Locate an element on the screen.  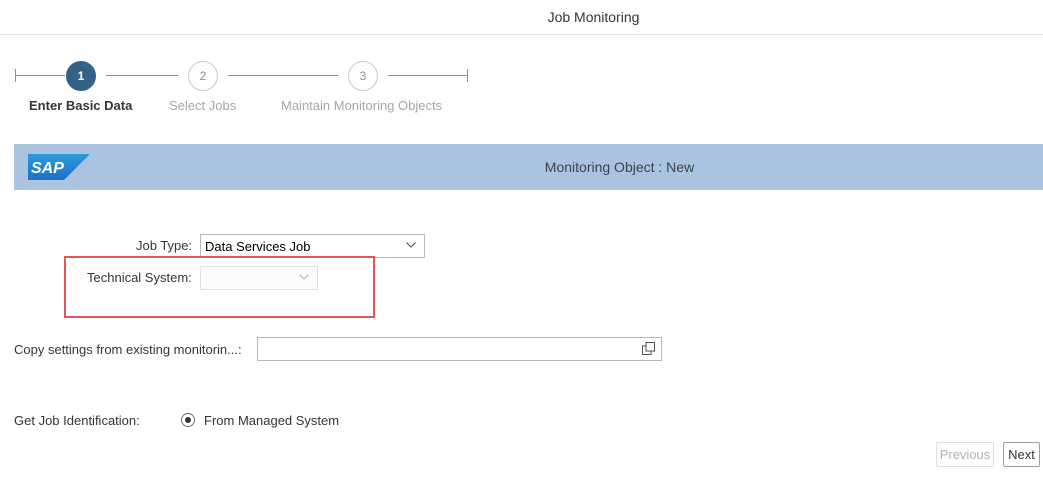
wizard-step-2-label: Select Jobs is located at coordinates (202, 105).